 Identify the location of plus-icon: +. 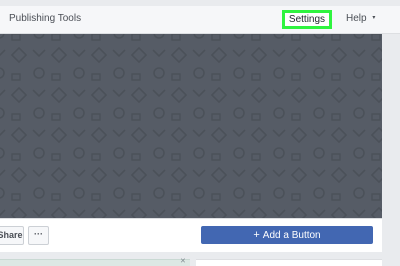
(256, 235).